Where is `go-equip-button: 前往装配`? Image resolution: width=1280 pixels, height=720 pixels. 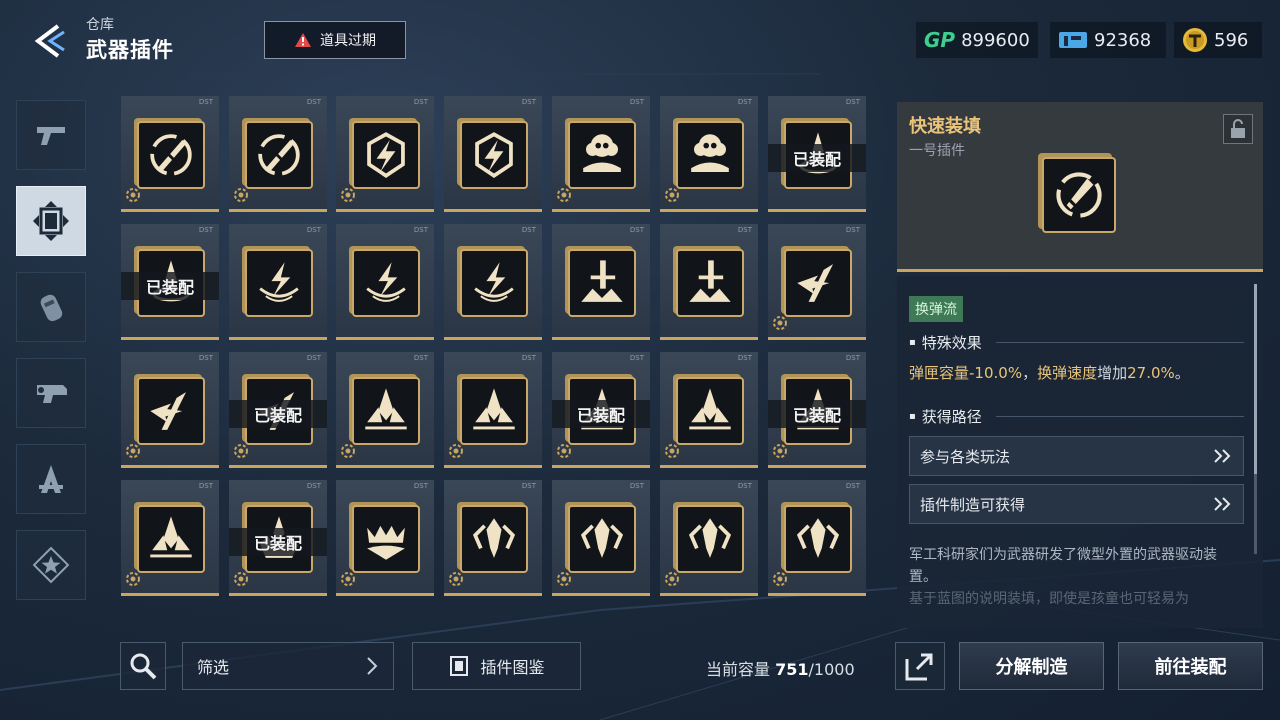 go-equip-button: 前往装配 is located at coordinates (1190, 666).